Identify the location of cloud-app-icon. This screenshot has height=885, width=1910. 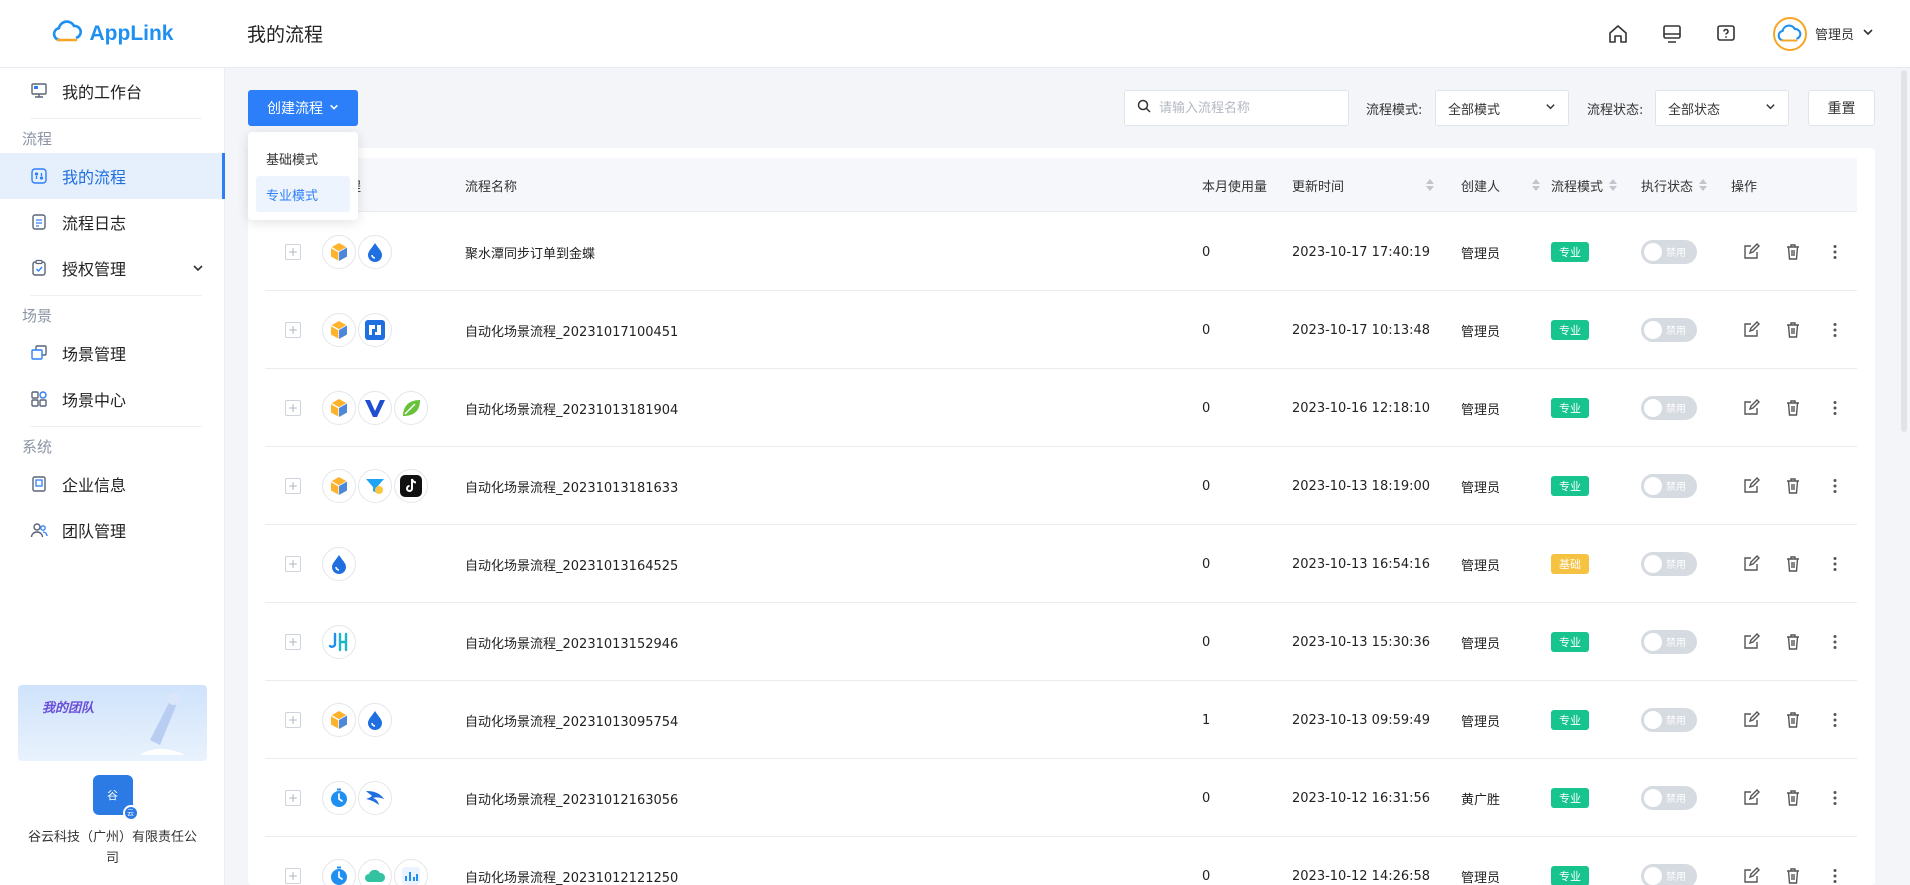
(375, 872).